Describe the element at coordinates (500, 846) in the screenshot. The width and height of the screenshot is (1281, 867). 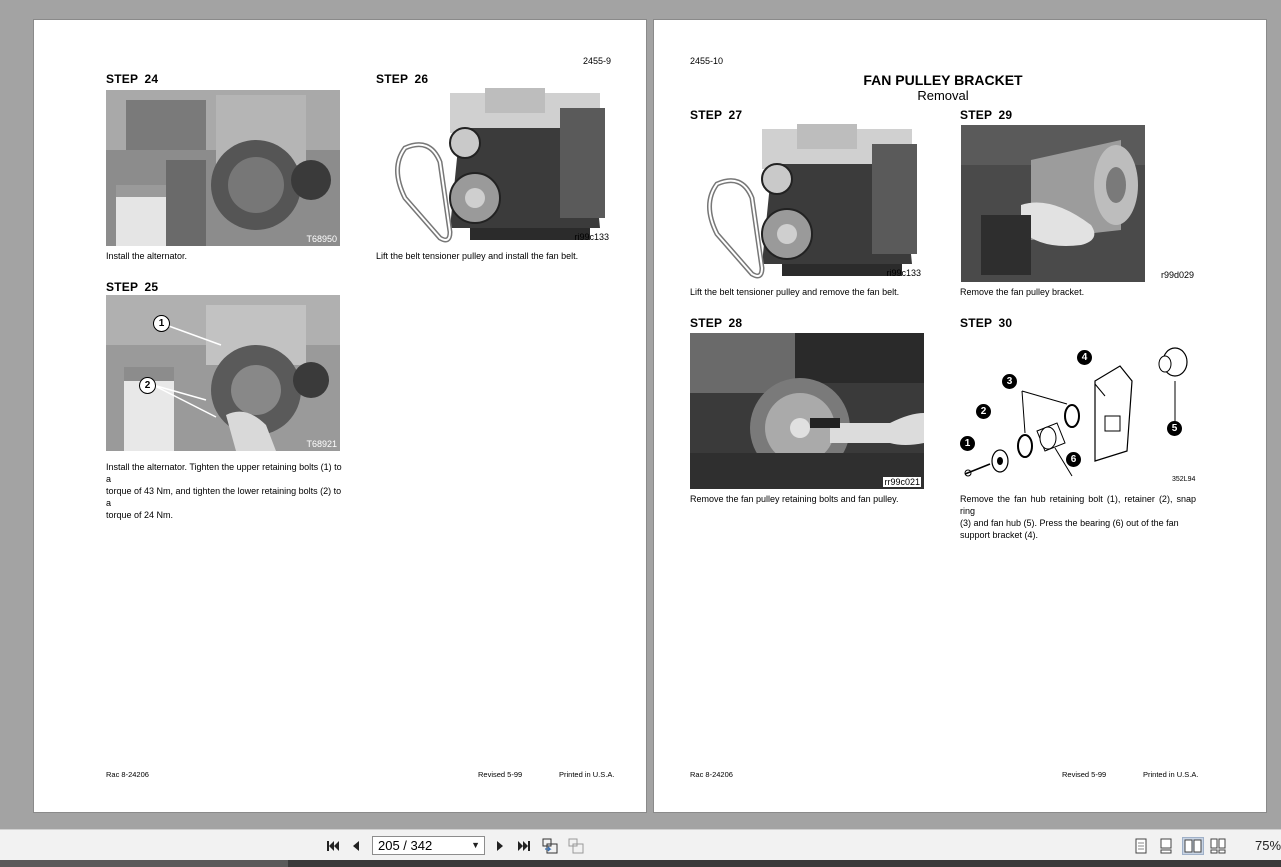
I see `next-page-icon` at that location.